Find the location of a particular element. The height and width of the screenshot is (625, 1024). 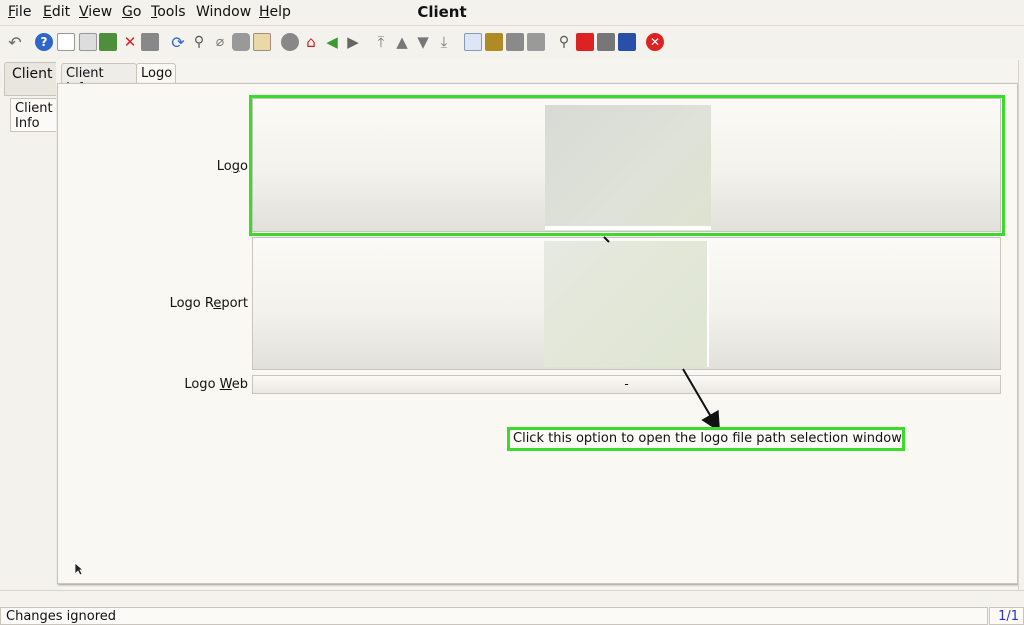

status-area is located at coordinates (512, 598).